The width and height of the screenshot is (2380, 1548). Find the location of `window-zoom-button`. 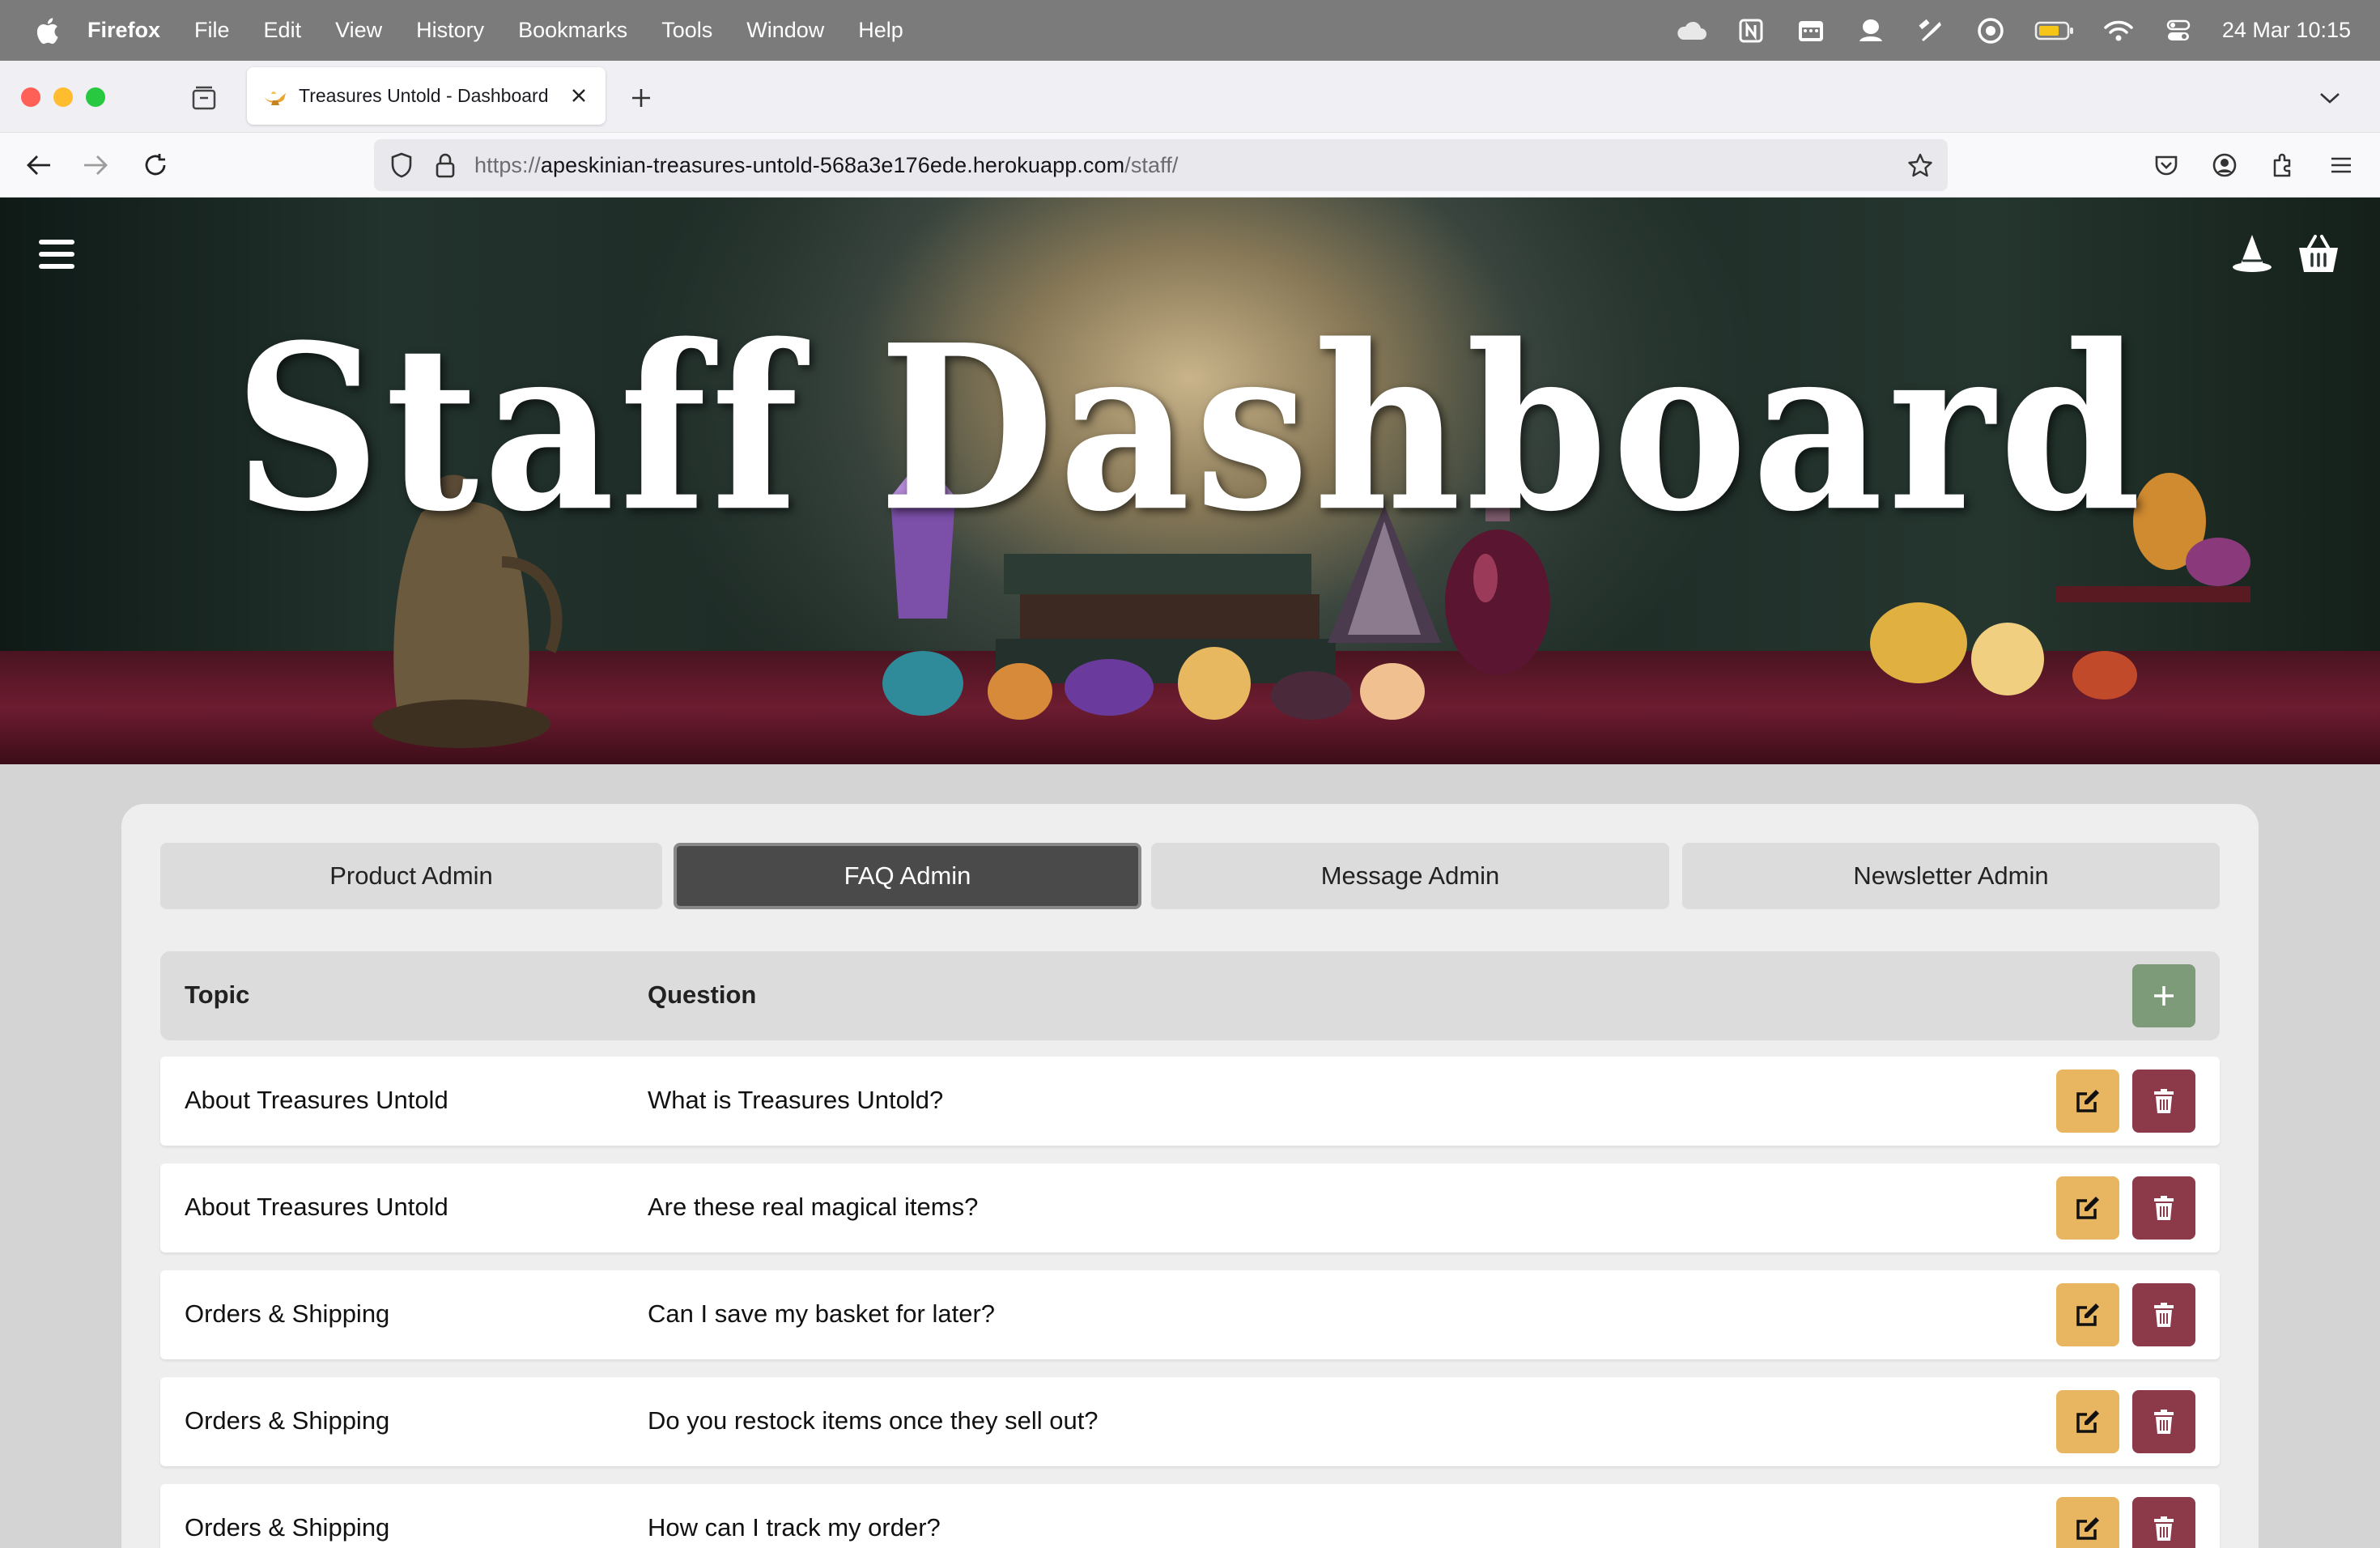

window-zoom-button is located at coordinates (95, 97).